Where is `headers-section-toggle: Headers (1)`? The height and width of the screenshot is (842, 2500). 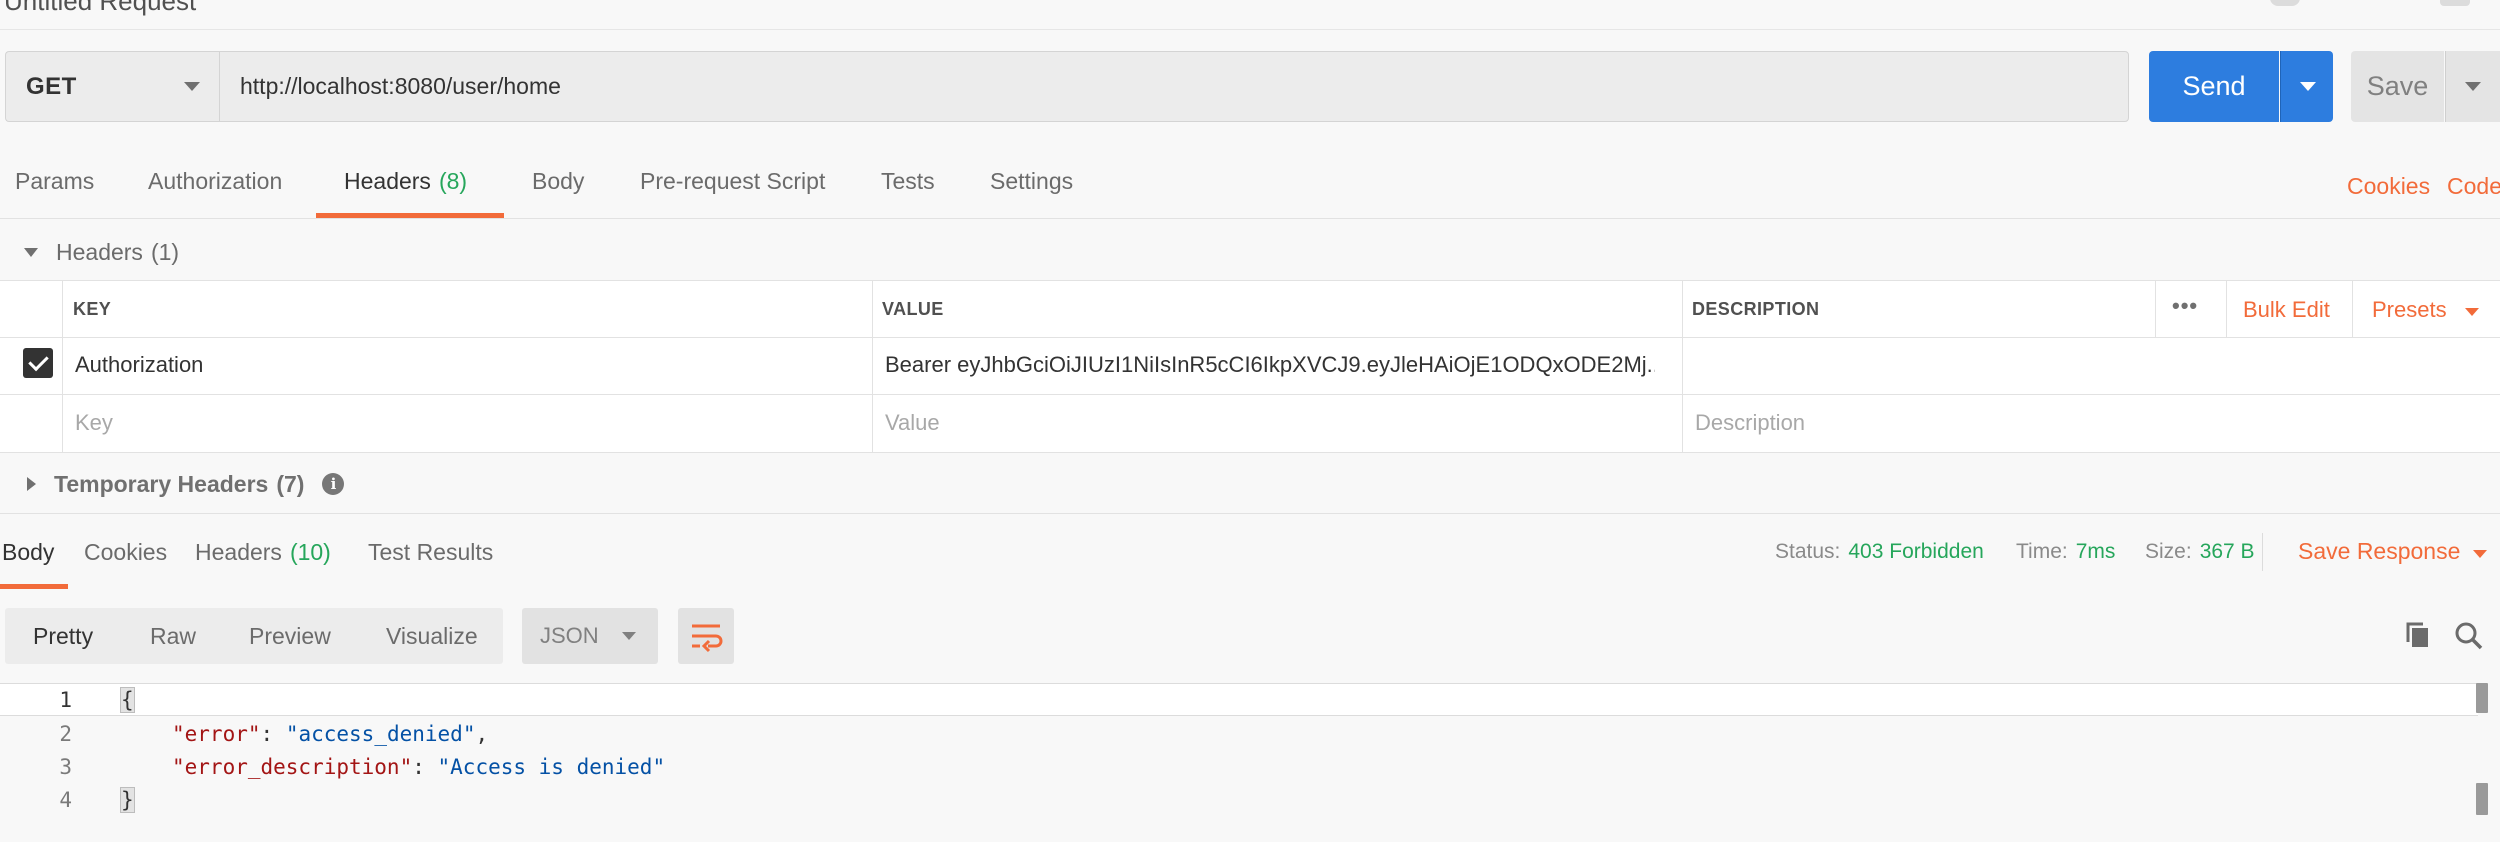 headers-section-toggle: Headers (1) is located at coordinates (89, 252).